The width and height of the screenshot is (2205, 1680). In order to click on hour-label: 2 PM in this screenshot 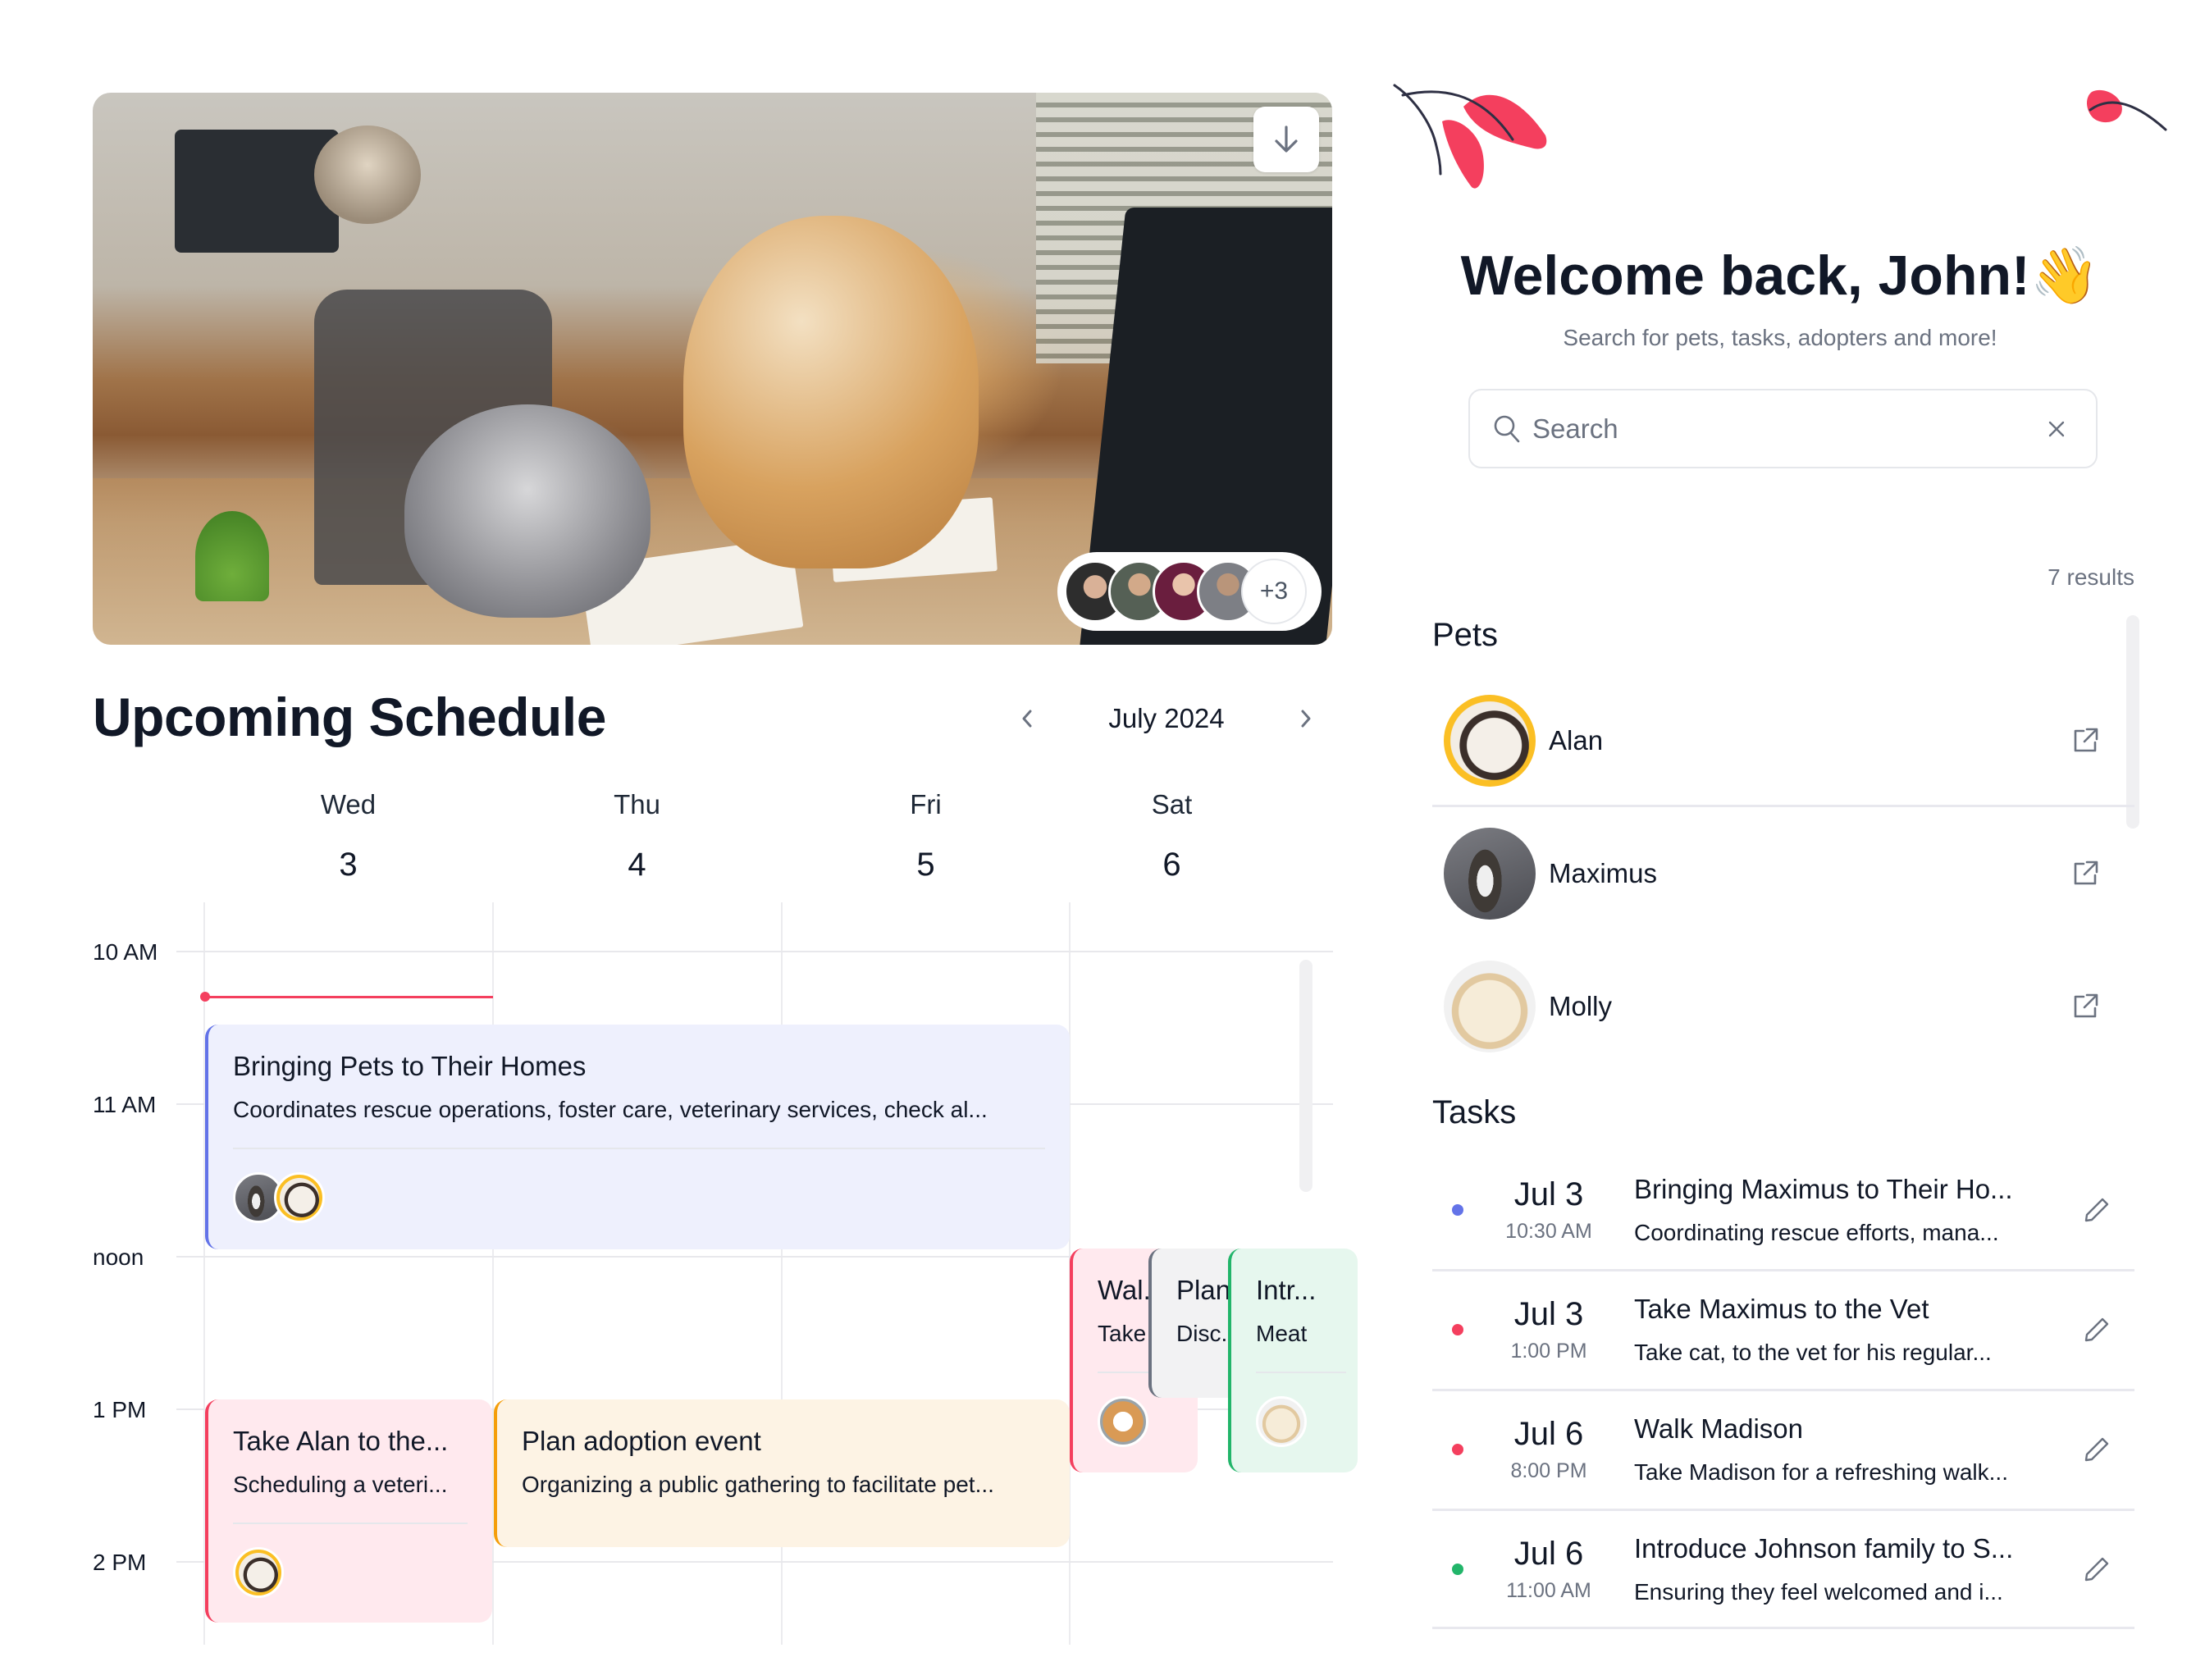, I will do `click(120, 1563)`.